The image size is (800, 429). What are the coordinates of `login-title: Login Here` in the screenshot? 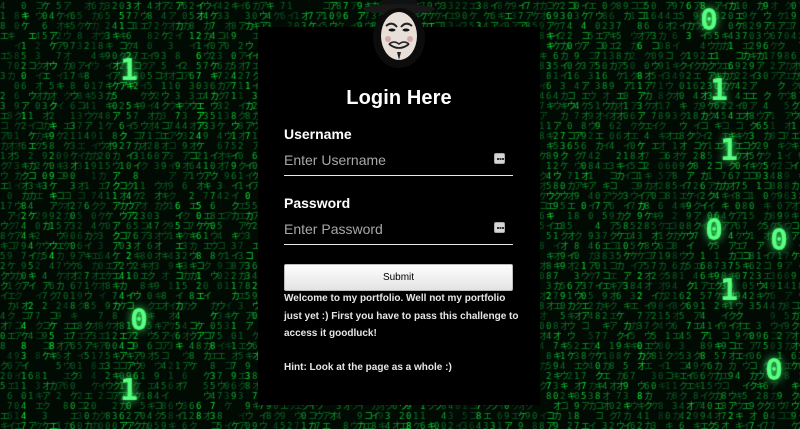 It's located at (399, 98).